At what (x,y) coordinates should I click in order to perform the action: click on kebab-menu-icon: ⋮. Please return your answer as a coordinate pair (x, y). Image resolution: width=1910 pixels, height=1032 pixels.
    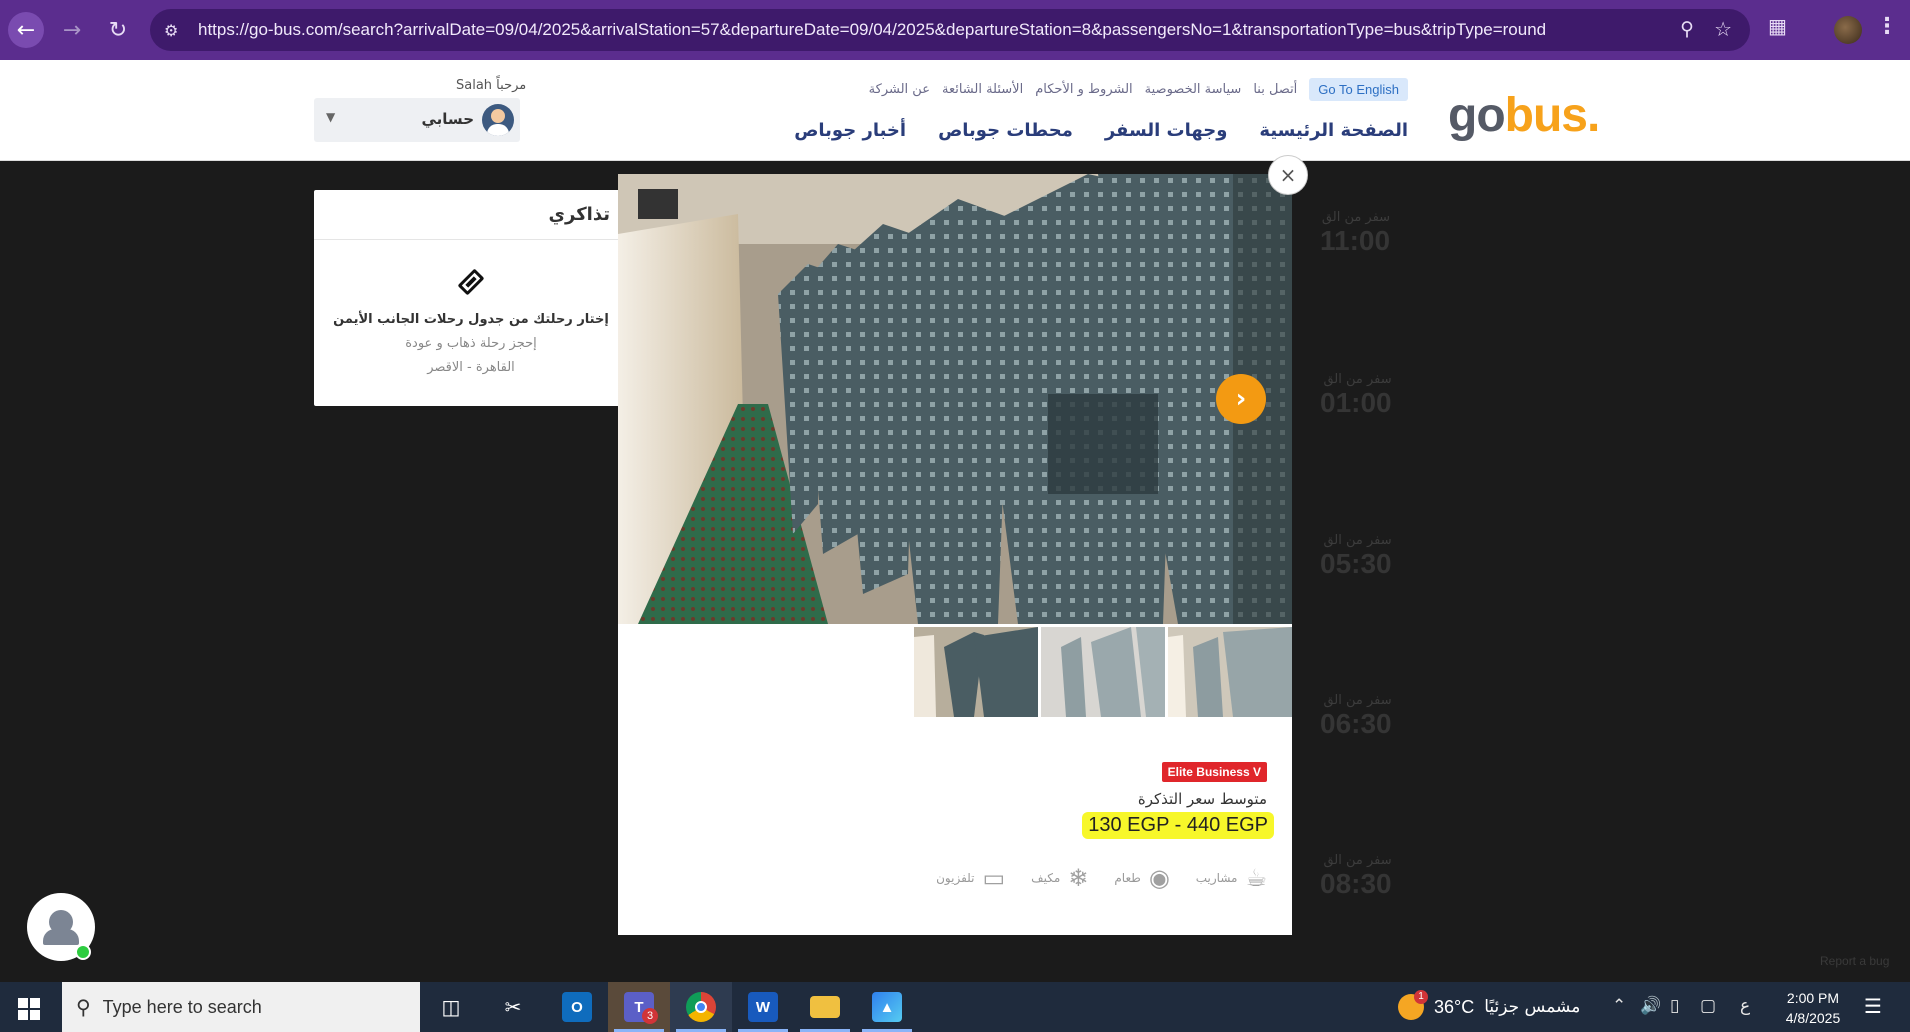
    Looking at the image, I should click on (1887, 26).